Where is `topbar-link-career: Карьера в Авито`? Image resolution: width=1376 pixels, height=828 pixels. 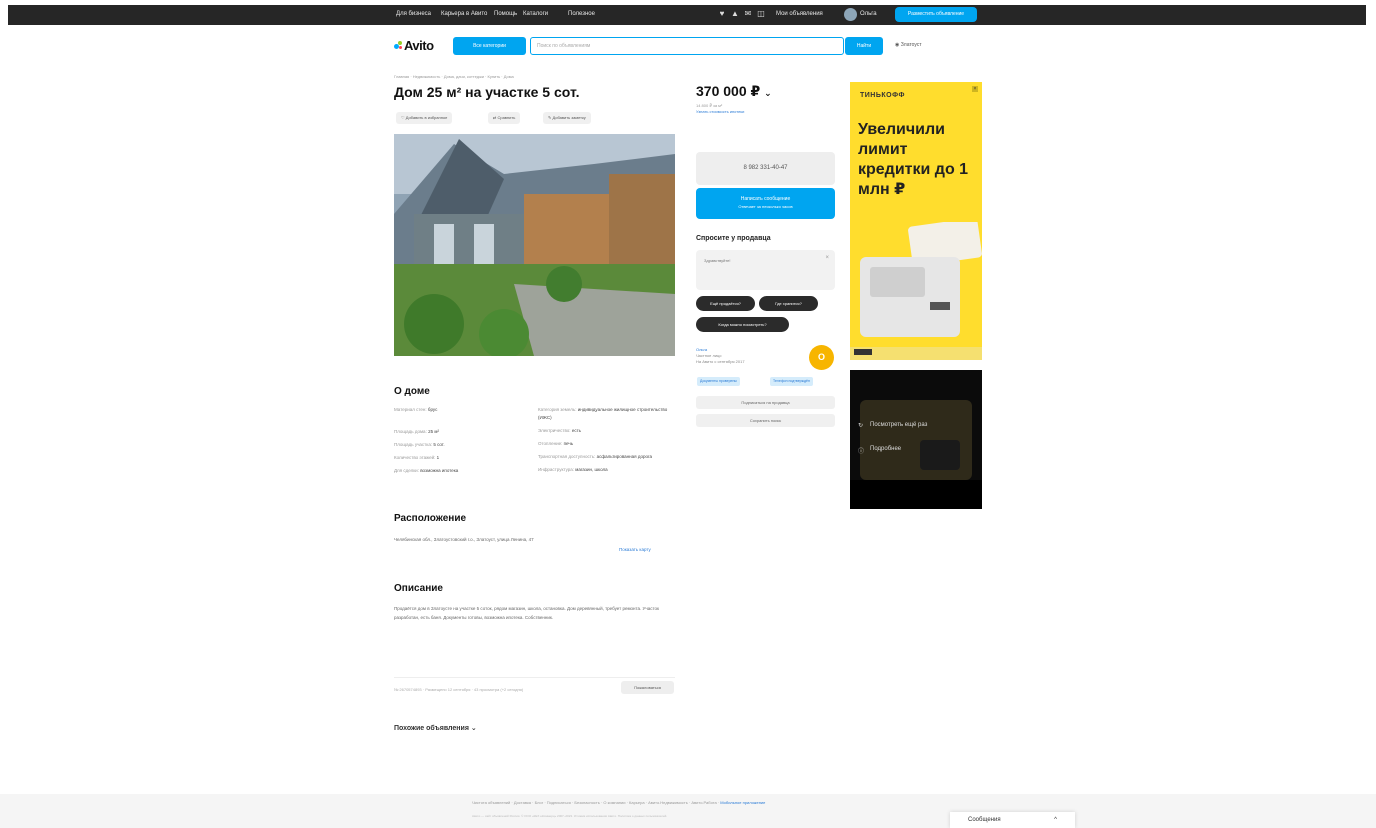
topbar-link-career: Карьера в Авито is located at coordinates (464, 14).